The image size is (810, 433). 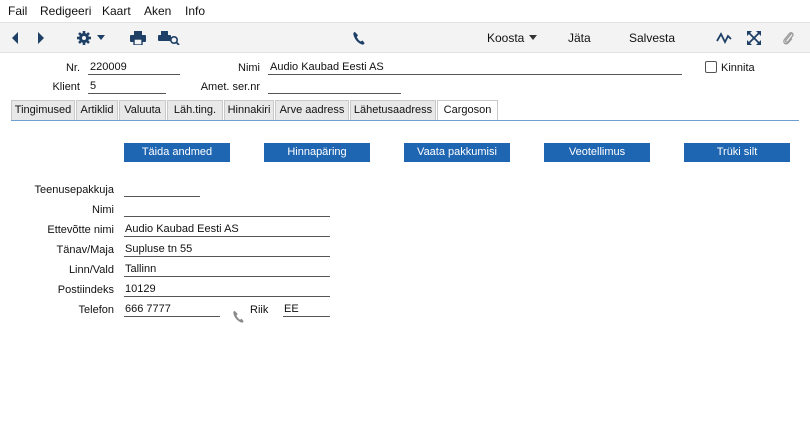 I want to click on settings-button, so click(x=90, y=38).